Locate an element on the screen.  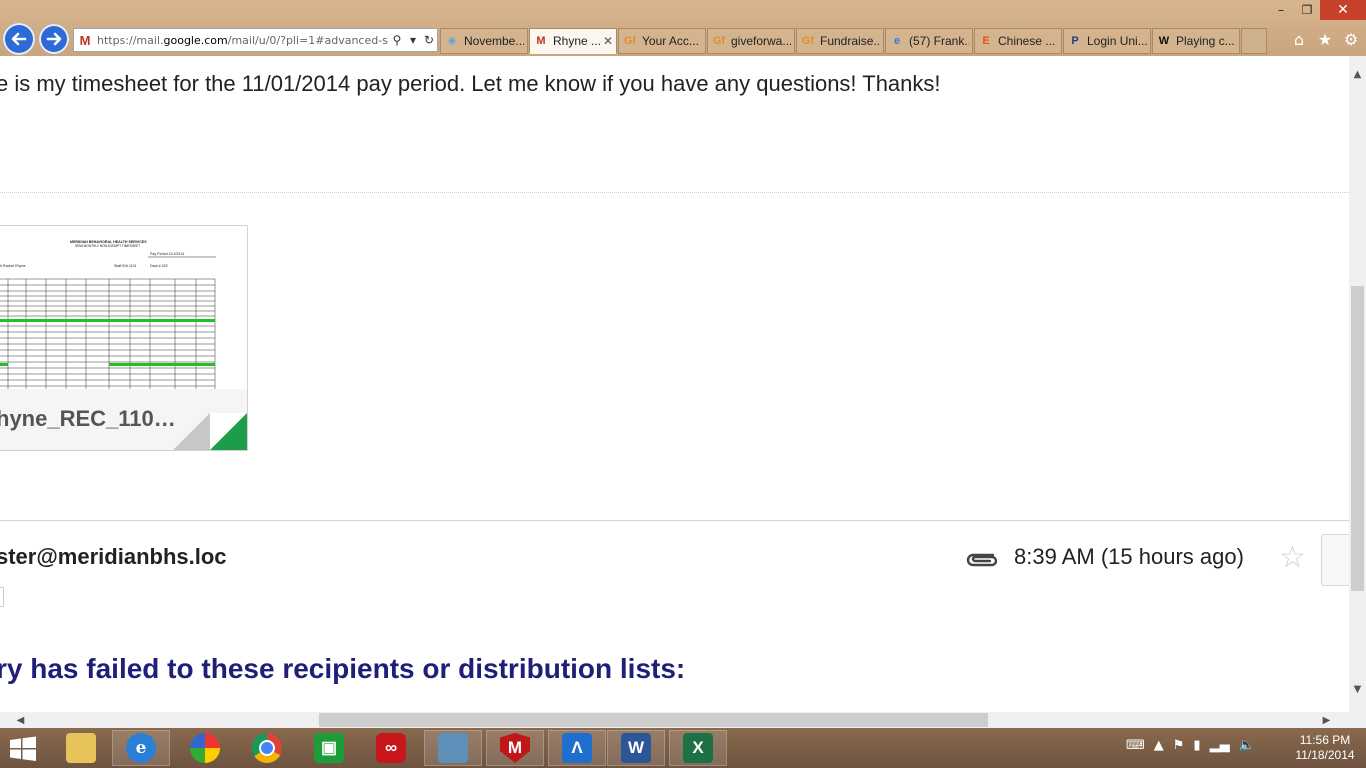
mcafee-icon: M is located at coordinates (515, 748).